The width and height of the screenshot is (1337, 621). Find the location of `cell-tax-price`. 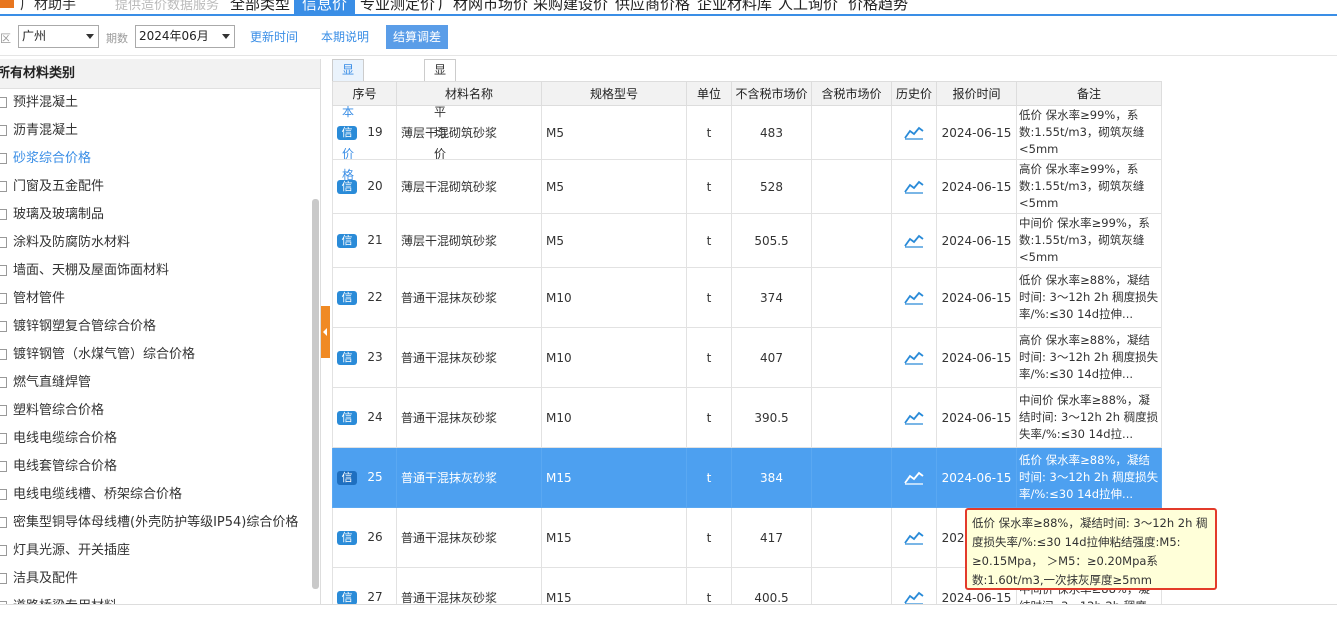

cell-tax-price is located at coordinates (851, 586).